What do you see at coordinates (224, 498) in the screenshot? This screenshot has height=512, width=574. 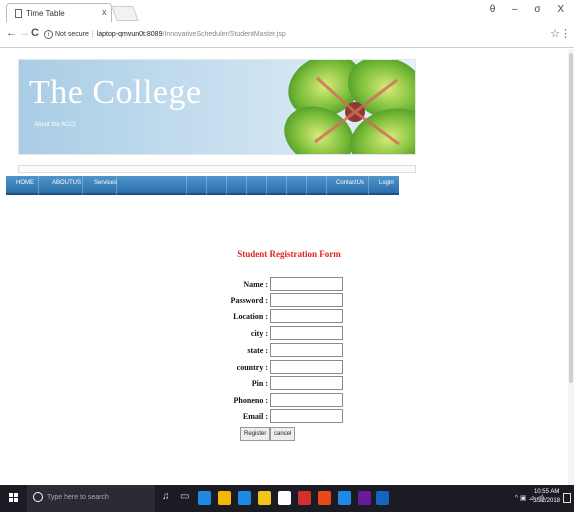 I see `chrome-icon` at bounding box center [224, 498].